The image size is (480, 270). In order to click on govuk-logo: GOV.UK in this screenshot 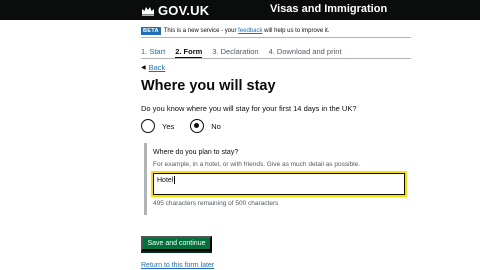, I will do `click(175, 10)`.